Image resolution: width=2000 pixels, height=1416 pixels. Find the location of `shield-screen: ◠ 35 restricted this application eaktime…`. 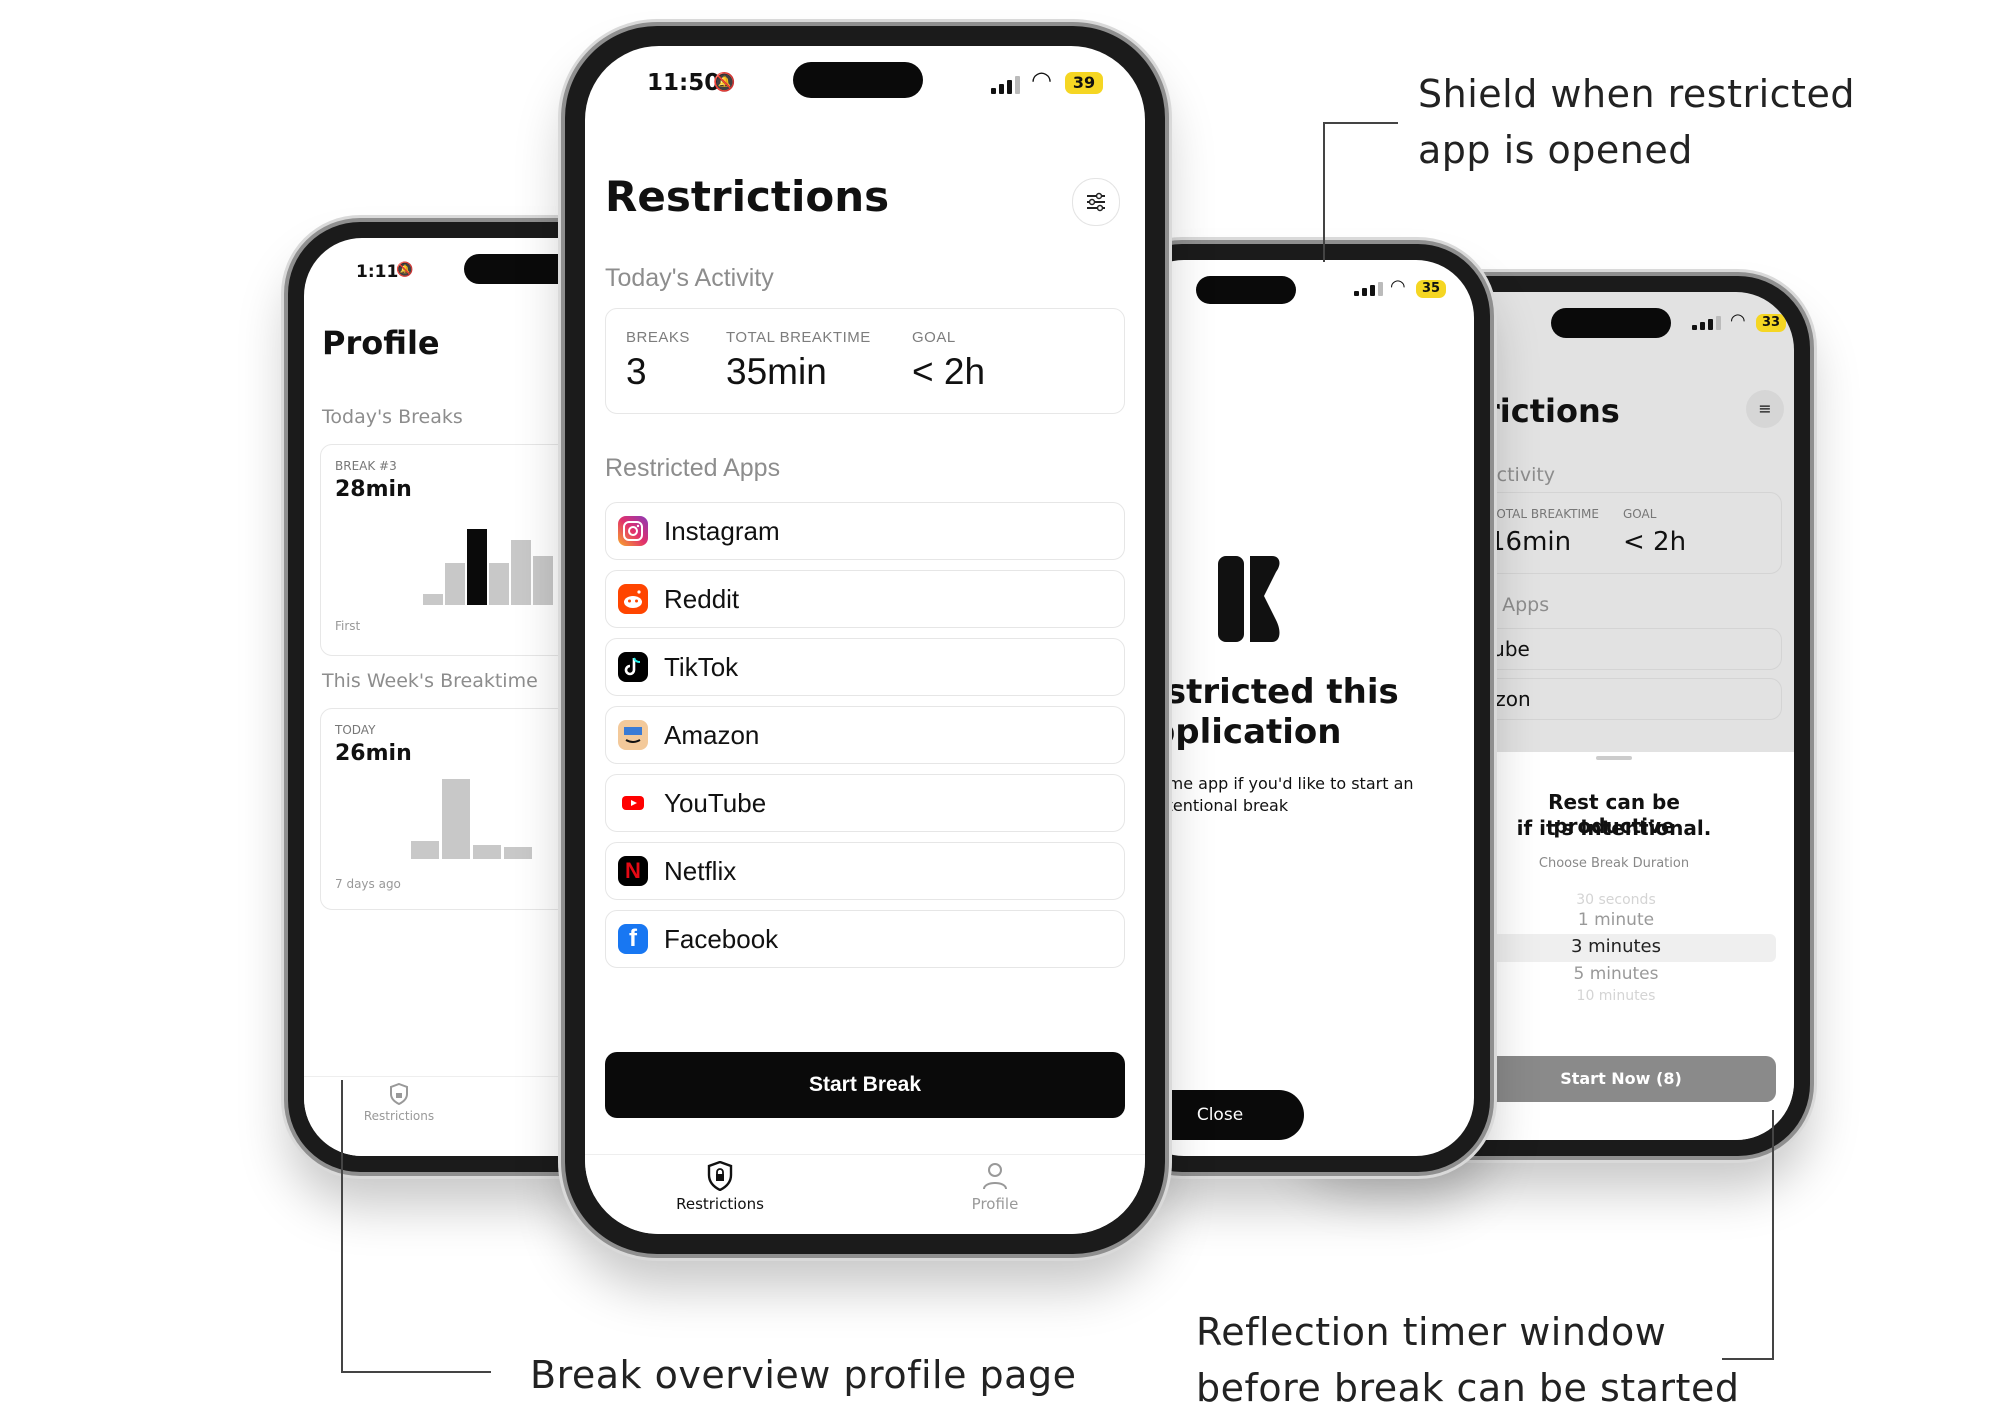

shield-screen: ◠ 35 restricted this application eaktime… is located at coordinates (1300, 708).